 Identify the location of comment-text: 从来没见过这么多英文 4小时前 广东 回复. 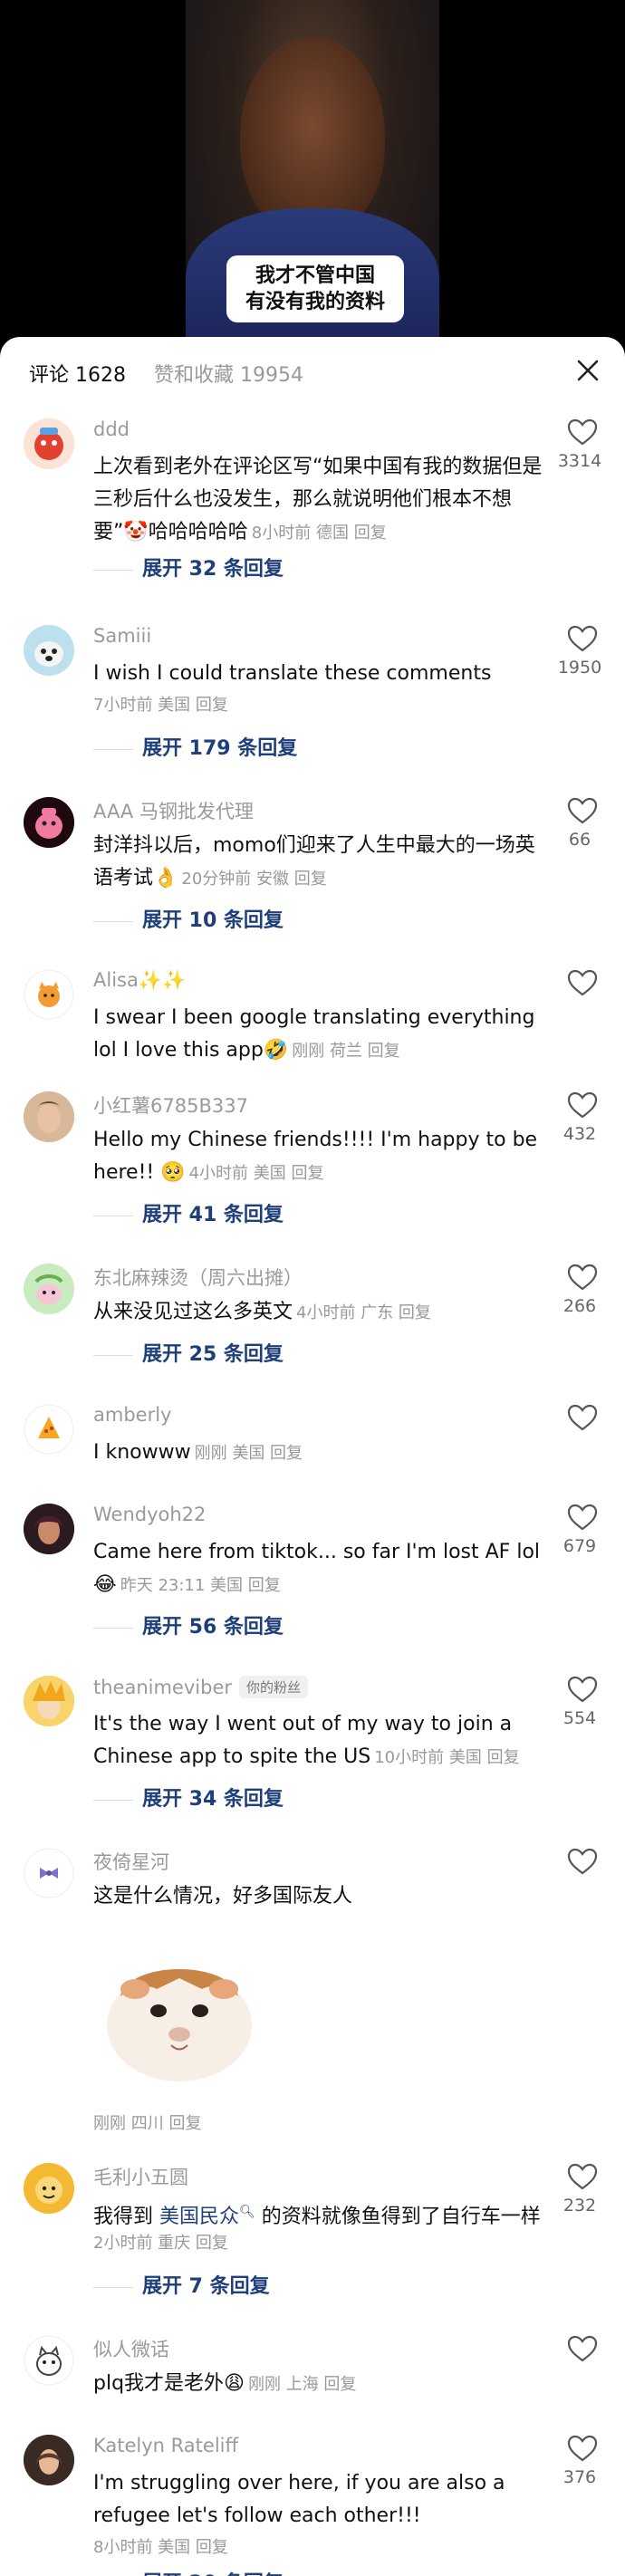
(262, 1312).